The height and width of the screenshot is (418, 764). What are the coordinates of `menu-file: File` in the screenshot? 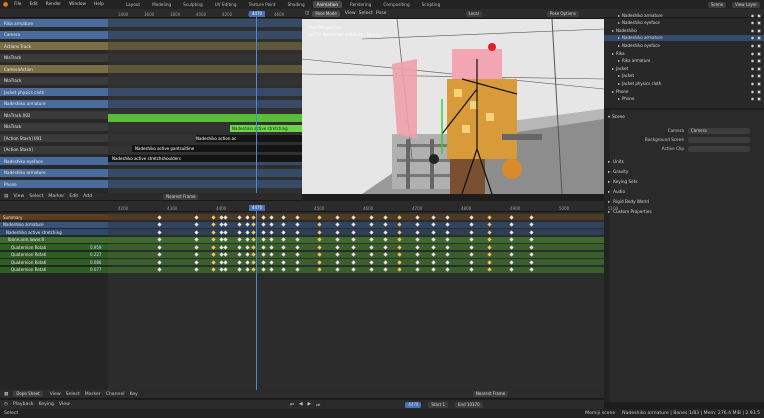 It's located at (17, 4).